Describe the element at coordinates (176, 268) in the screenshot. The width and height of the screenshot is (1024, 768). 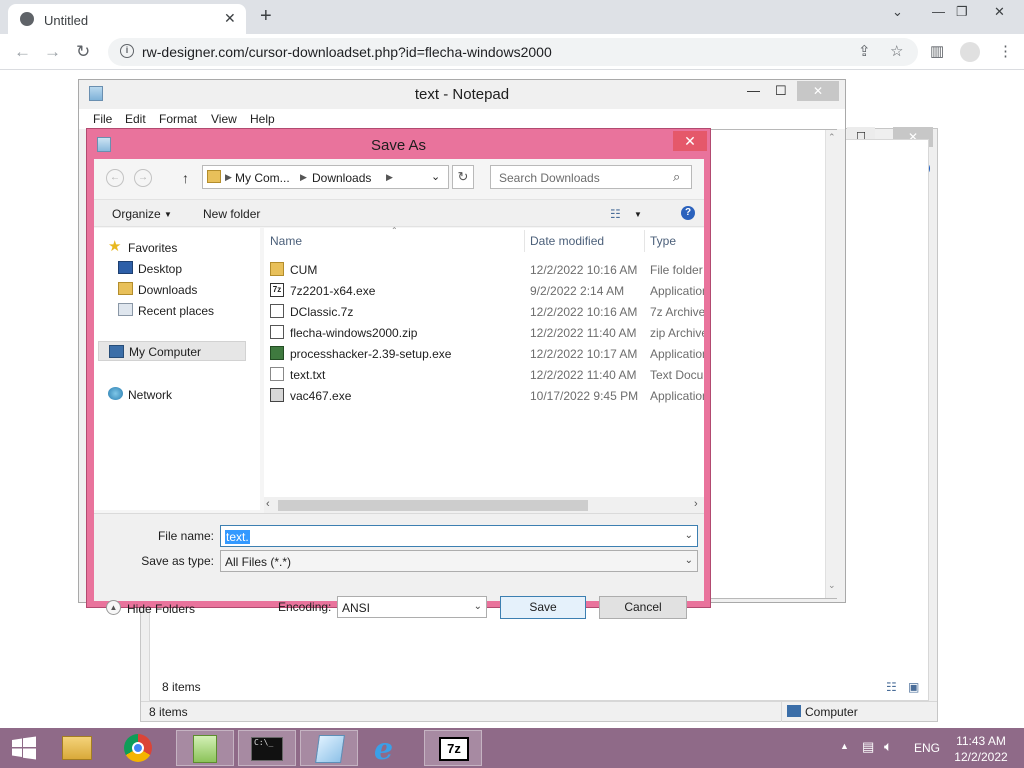
I see `nav-desktop: Desktop` at that location.